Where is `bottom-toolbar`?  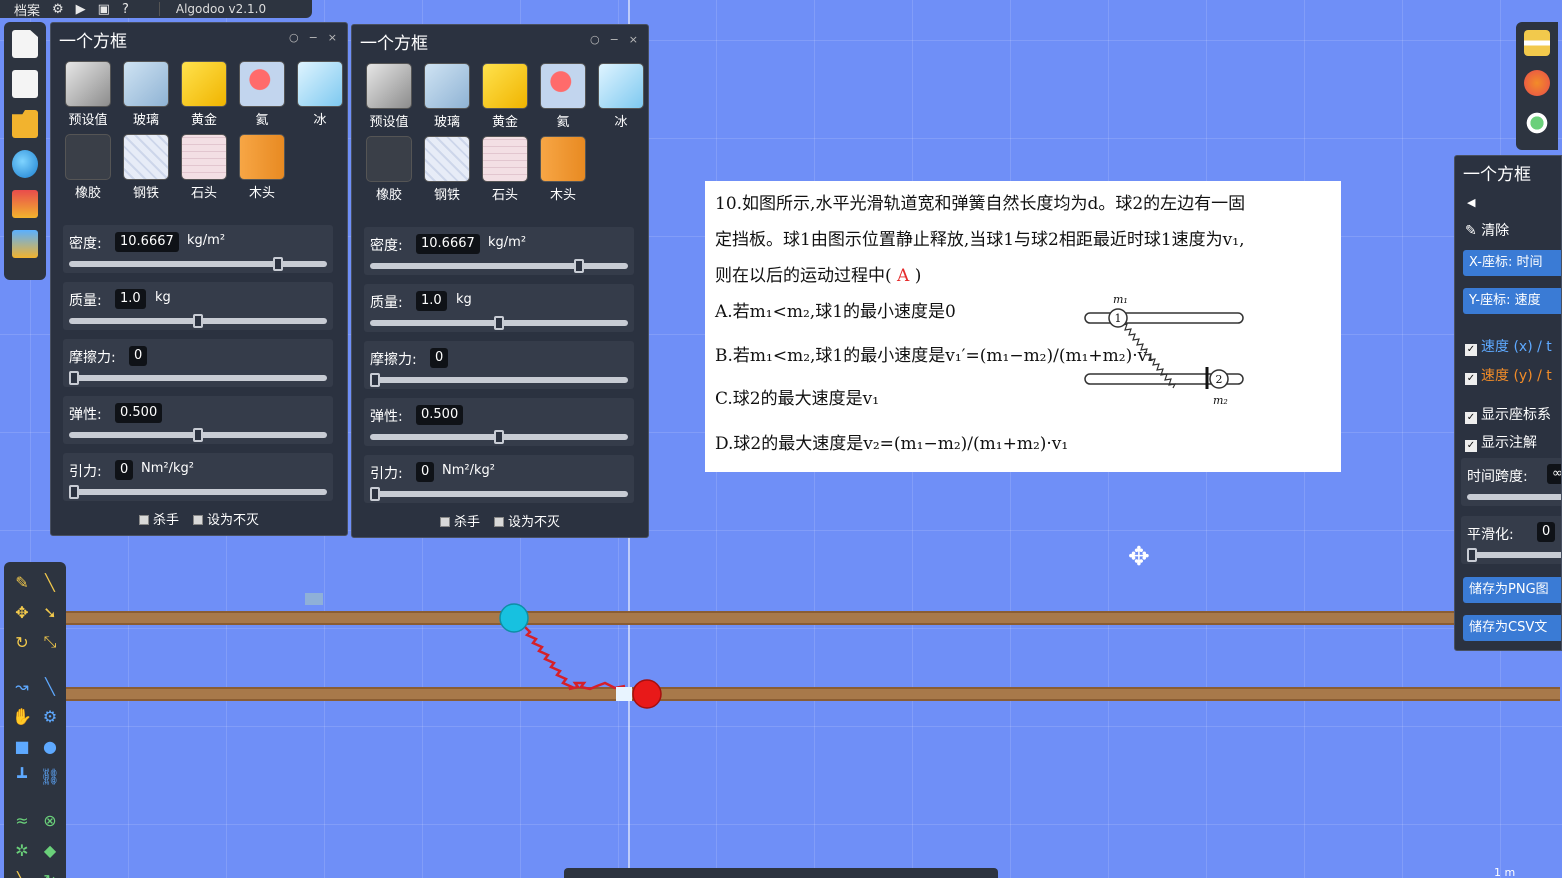
bottom-toolbar is located at coordinates (781, 873).